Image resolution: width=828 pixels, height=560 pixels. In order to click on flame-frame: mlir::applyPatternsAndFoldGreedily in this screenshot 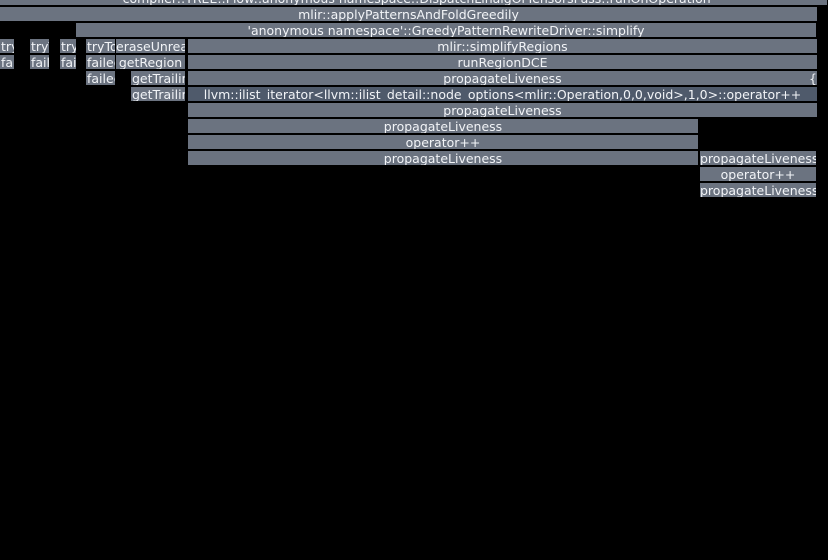, I will do `click(409, 14)`.